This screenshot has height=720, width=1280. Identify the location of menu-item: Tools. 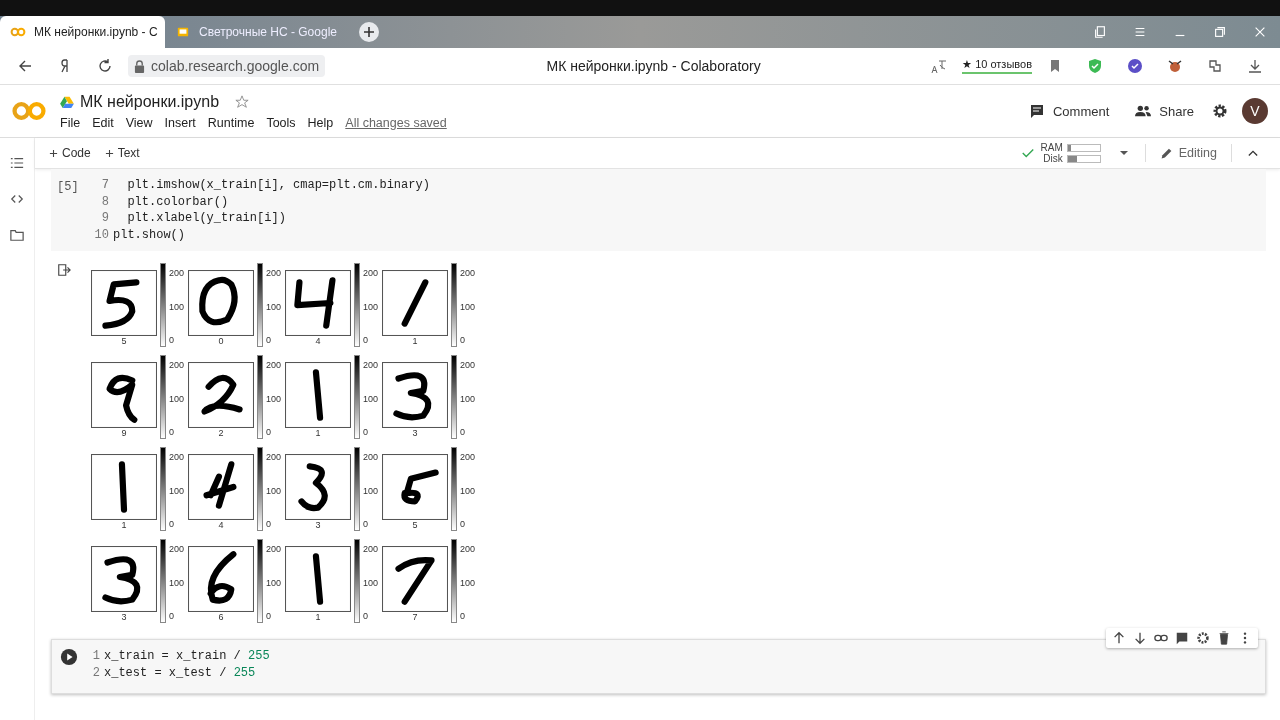
(281, 122).